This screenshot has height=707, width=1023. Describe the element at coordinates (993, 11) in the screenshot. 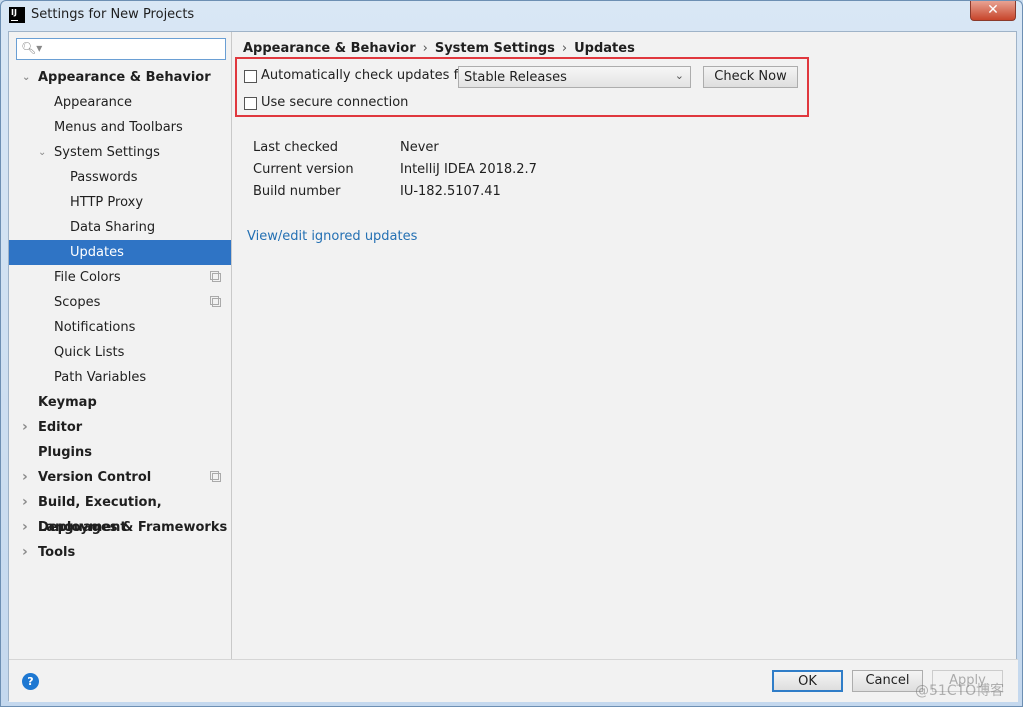

I see `close-button: ✕` at that location.